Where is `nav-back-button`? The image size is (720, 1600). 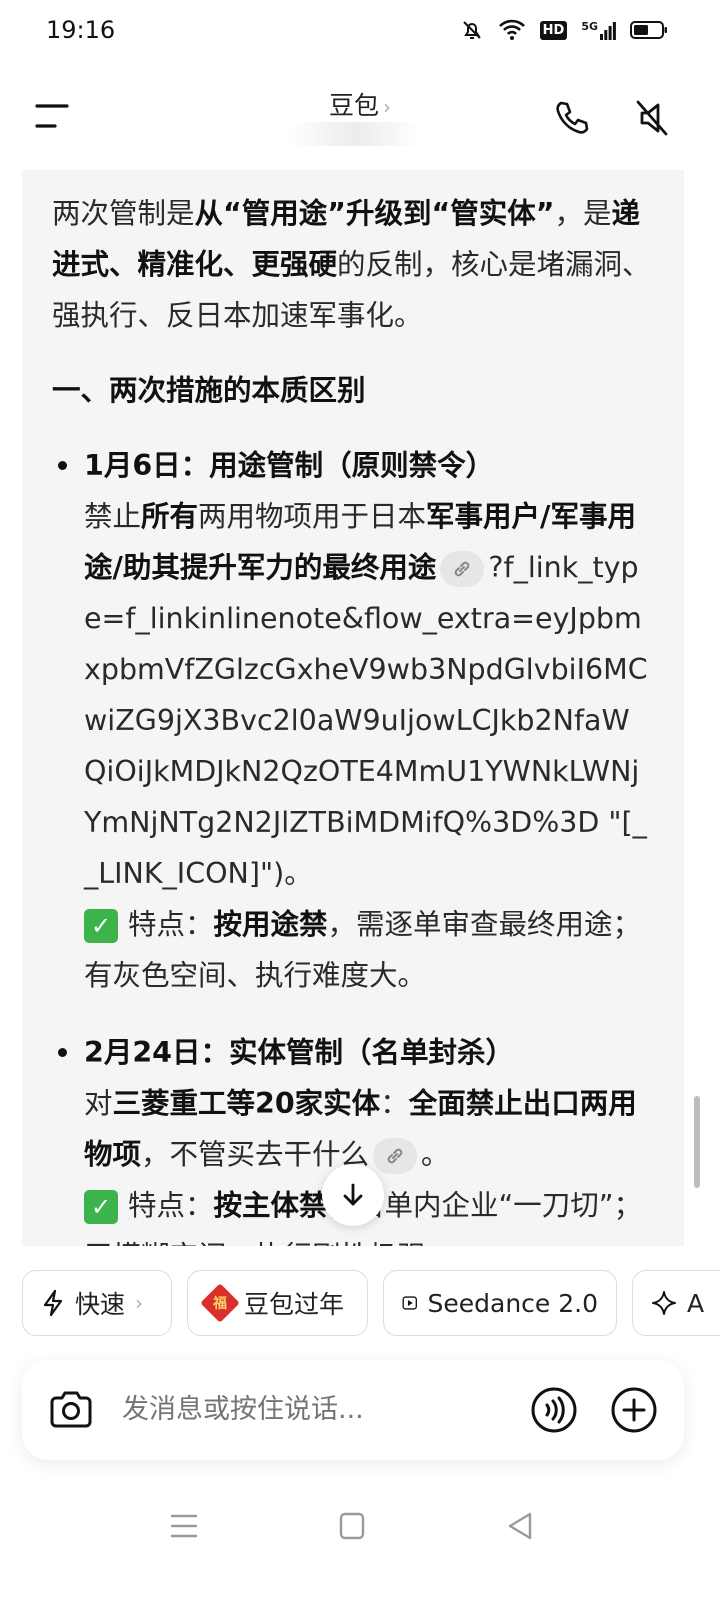
nav-back-button is located at coordinates (520, 1526).